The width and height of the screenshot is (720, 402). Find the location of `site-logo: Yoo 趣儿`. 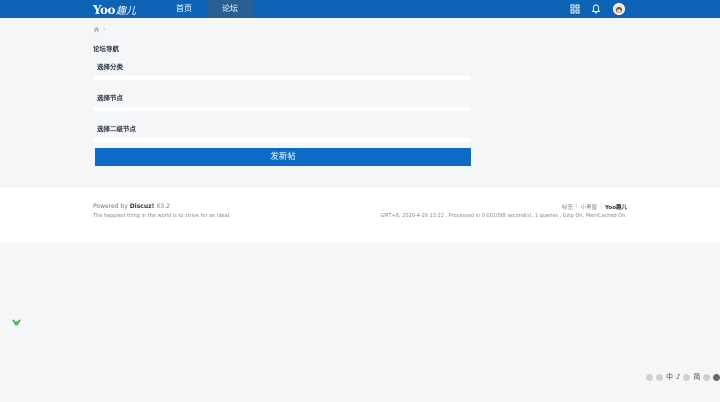

site-logo: Yoo 趣儿 is located at coordinates (115, 9).